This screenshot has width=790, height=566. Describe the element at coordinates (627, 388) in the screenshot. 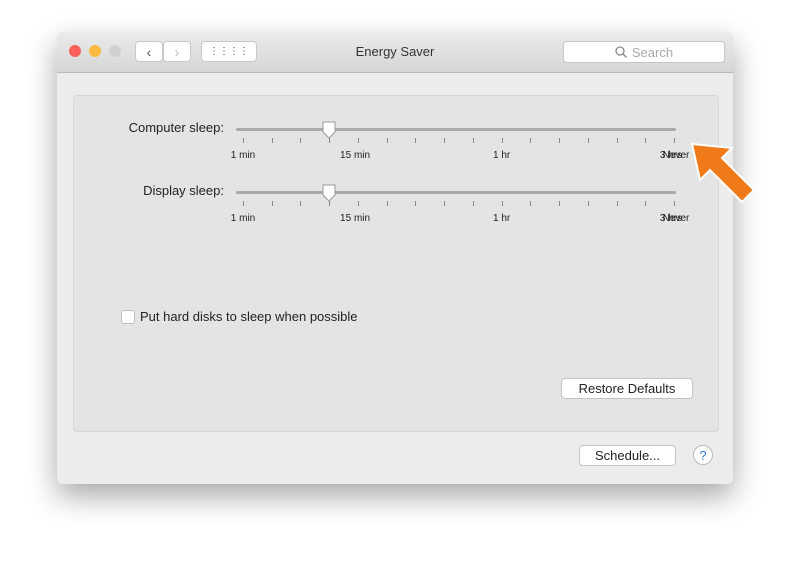

I see `restore-defaults-button: Restore Defaults` at that location.